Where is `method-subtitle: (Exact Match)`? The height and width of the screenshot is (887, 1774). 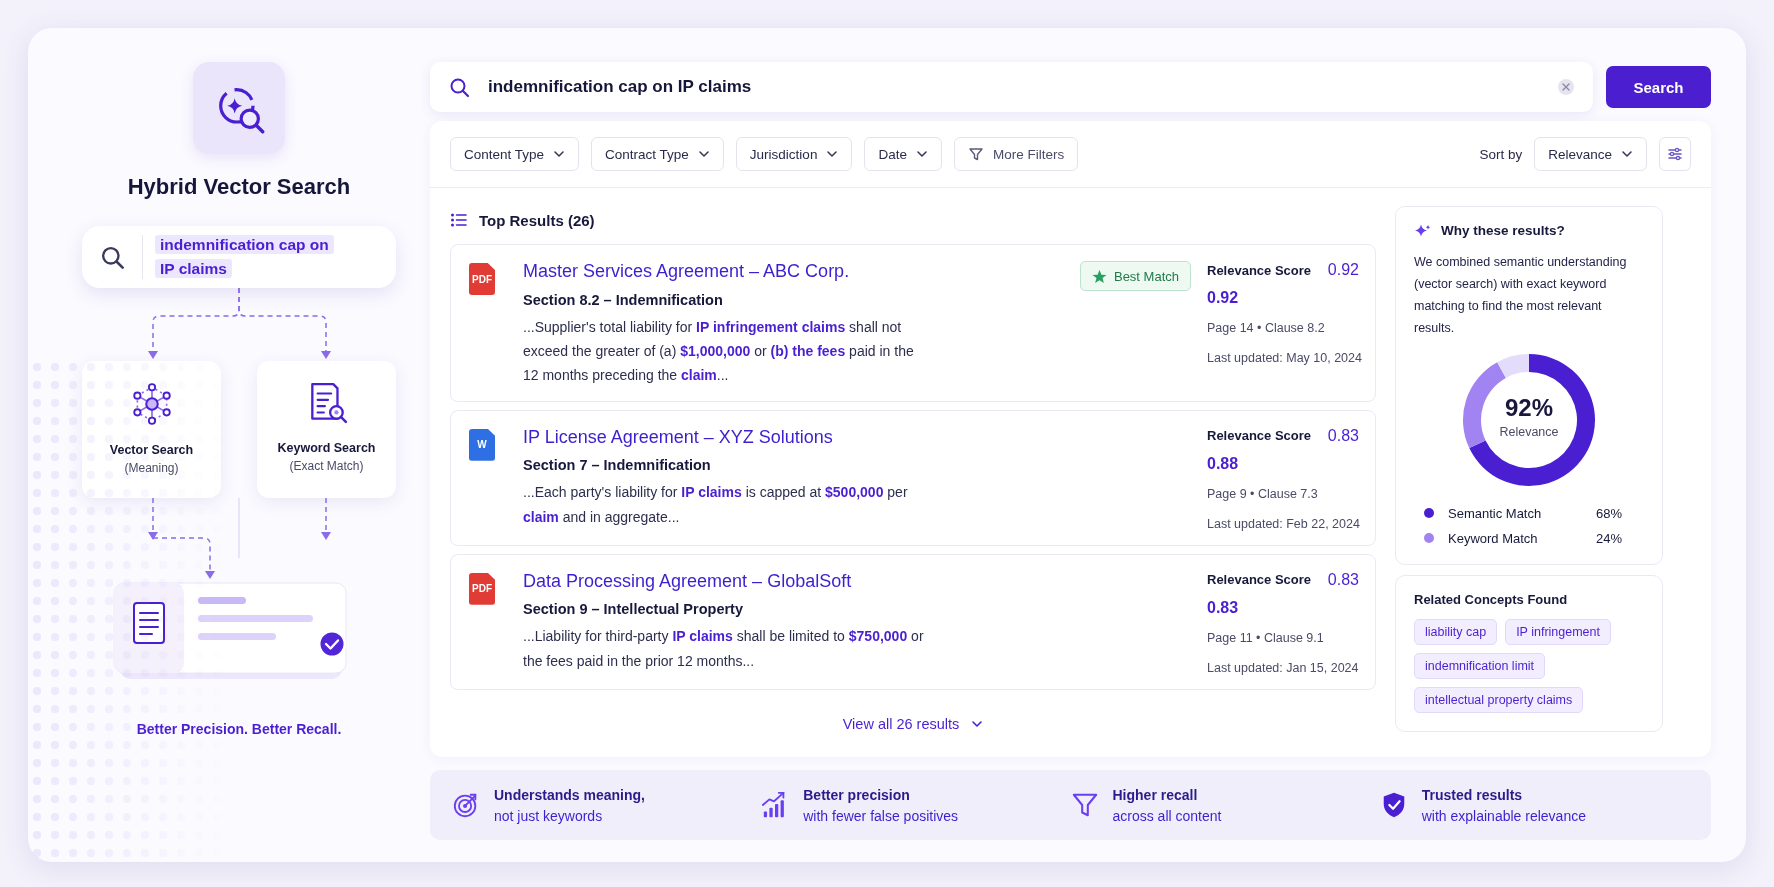
method-subtitle: (Exact Match) is located at coordinates (326, 466).